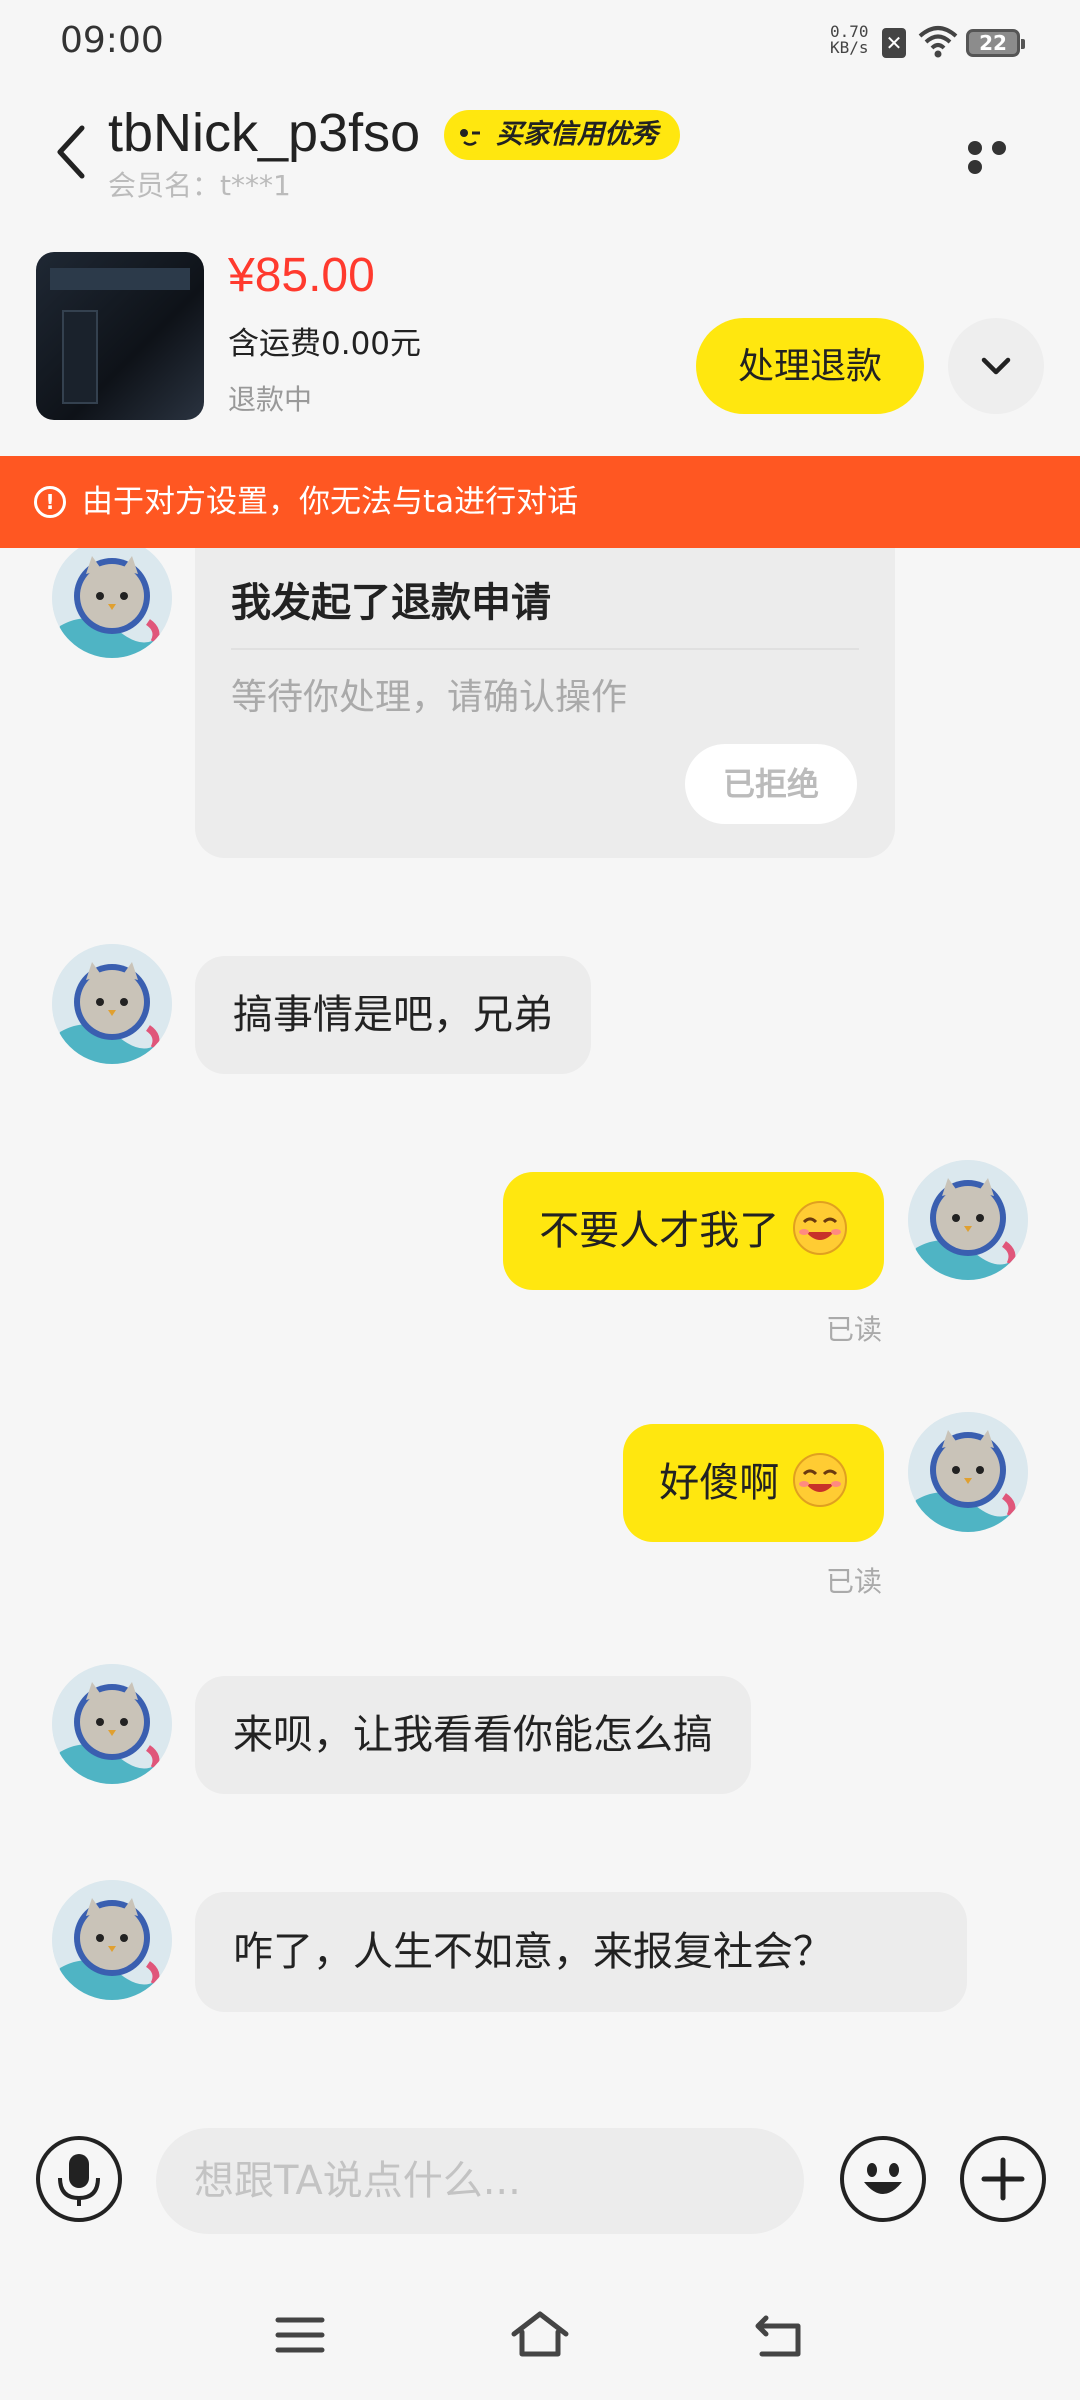 The image size is (1080, 2400). What do you see at coordinates (753, 1483) in the screenshot?
I see `message-bubble: 好傻啊` at bounding box center [753, 1483].